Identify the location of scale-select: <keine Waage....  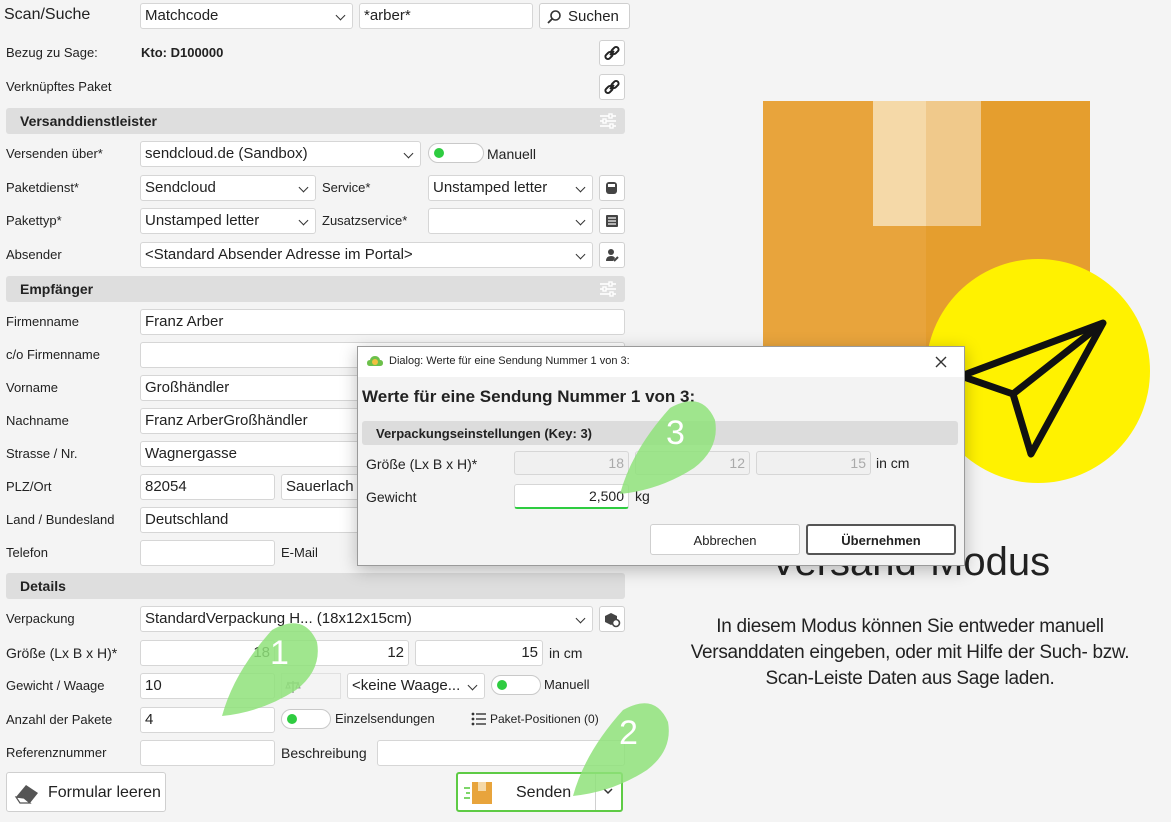
(416, 686).